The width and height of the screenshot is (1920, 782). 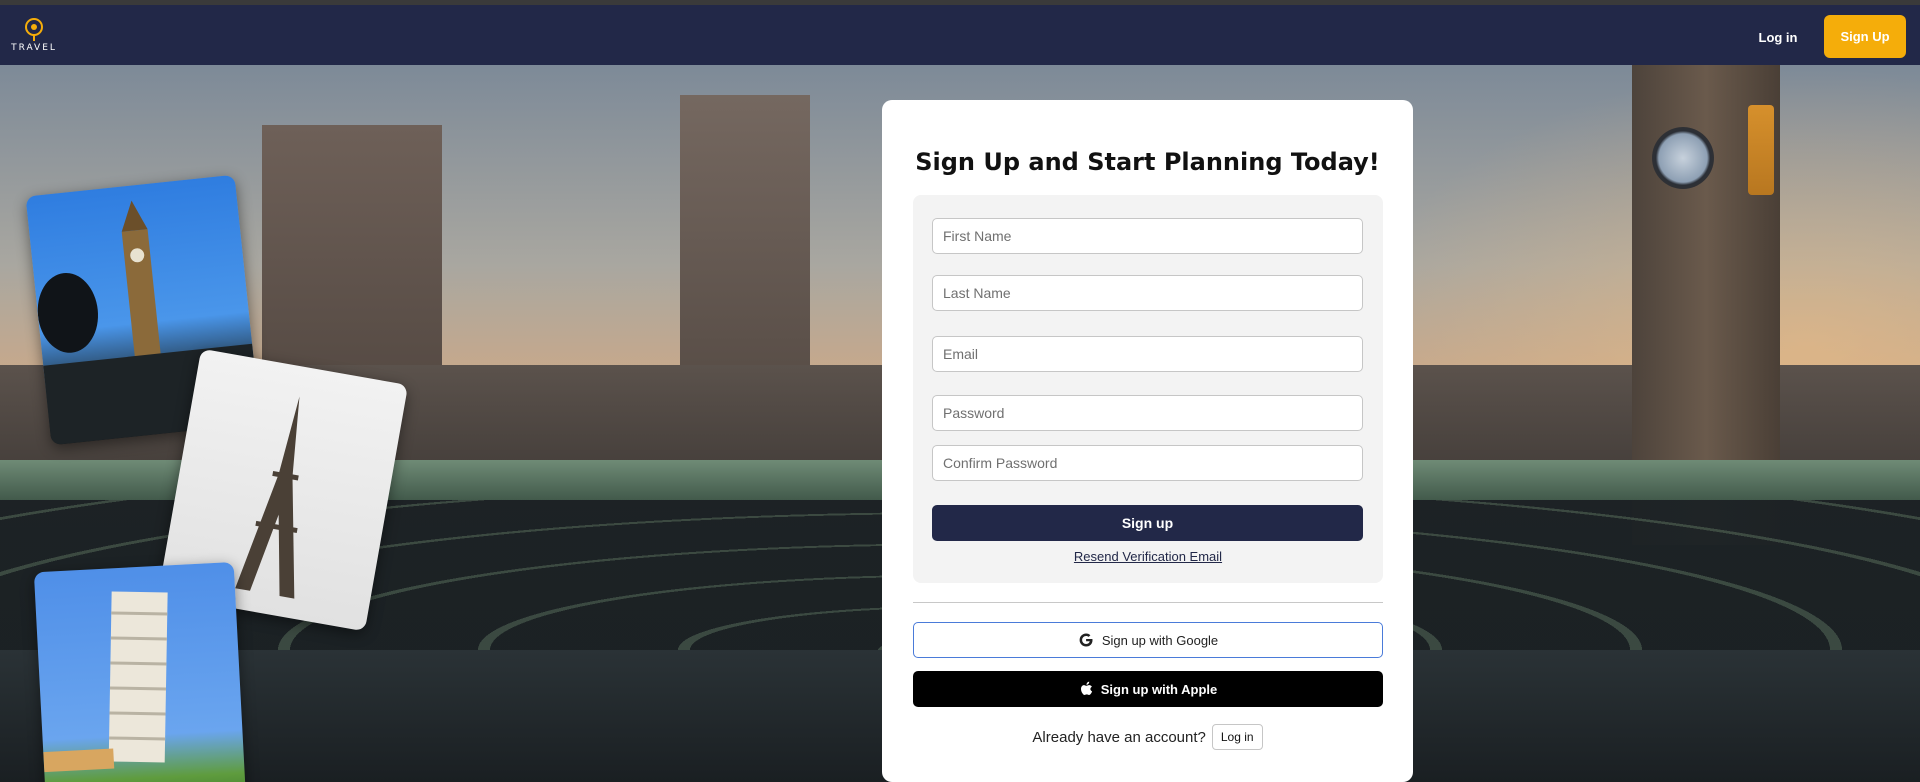 I want to click on signup-submit-button: Sign up, so click(x=1147, y=523).